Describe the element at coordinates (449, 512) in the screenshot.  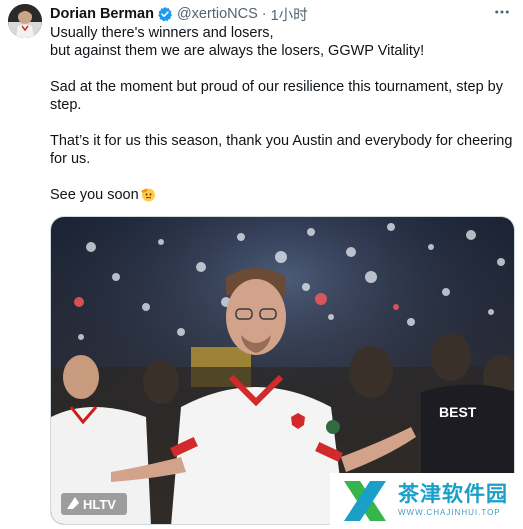
I see `watermark-url: WWW.CHAJINHUI.TOP` at that location.